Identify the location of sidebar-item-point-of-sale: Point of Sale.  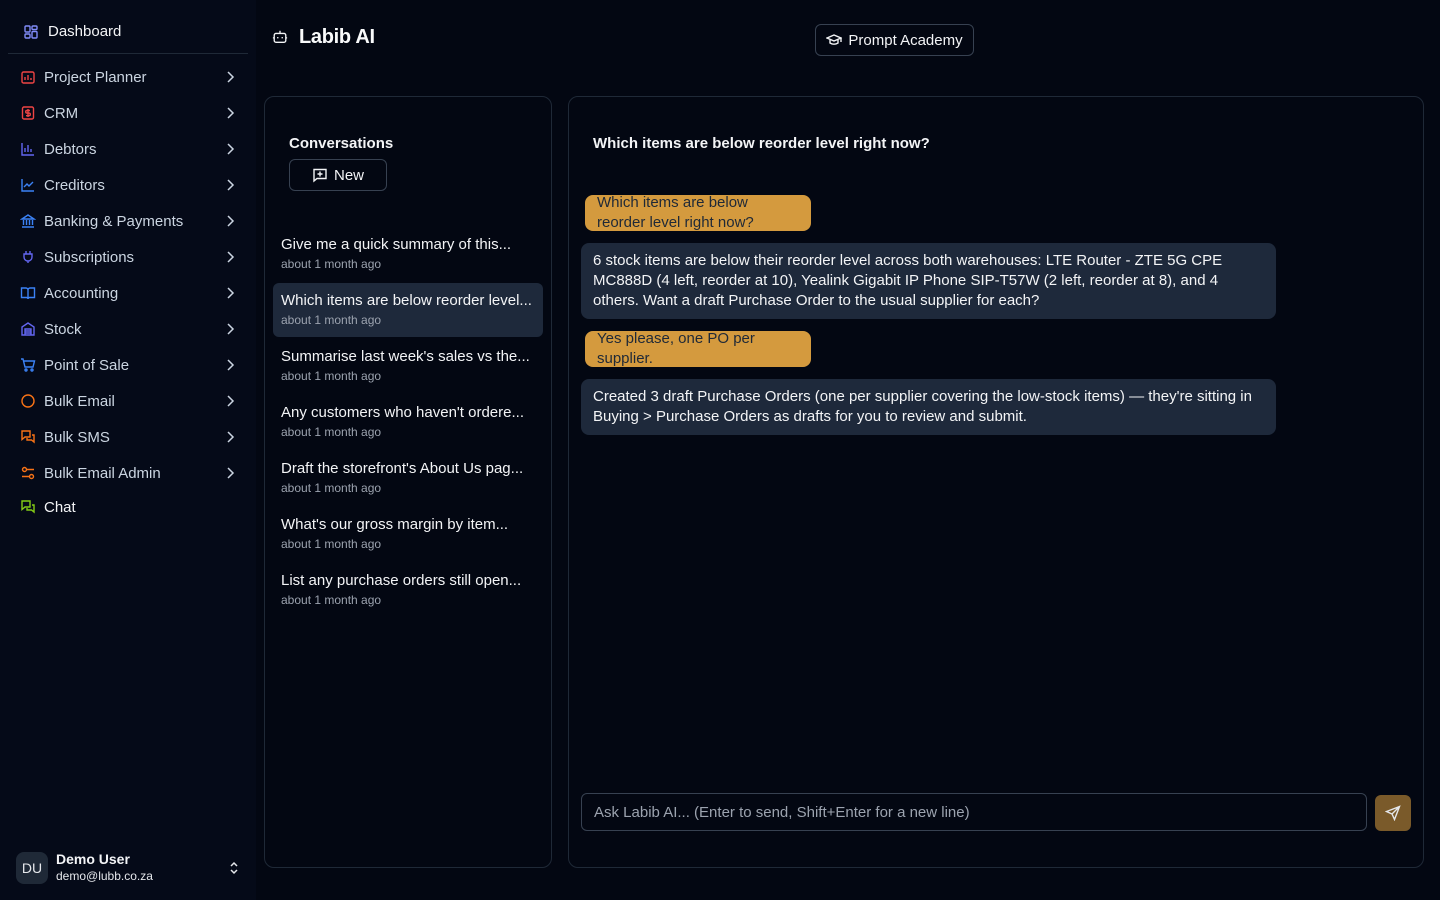
(128, 365).